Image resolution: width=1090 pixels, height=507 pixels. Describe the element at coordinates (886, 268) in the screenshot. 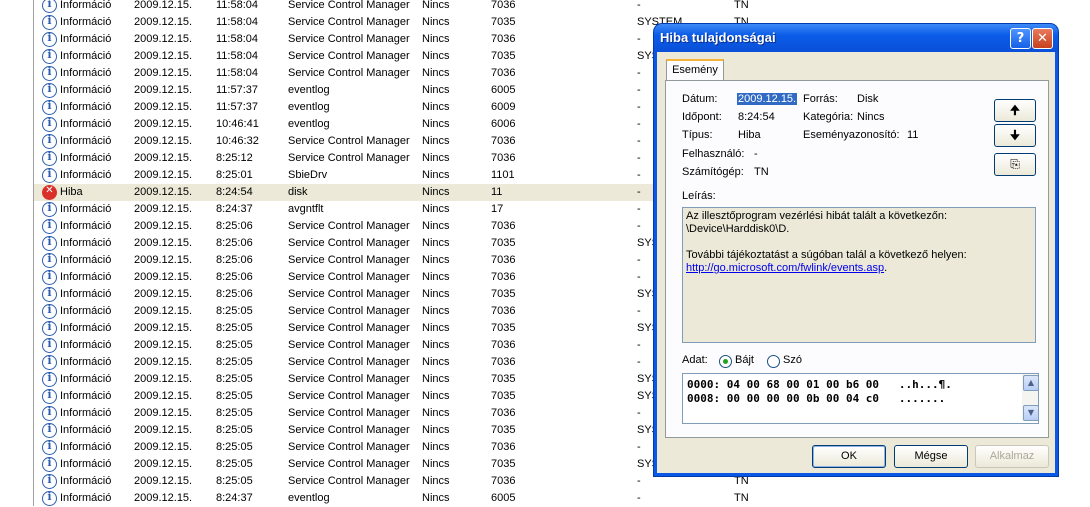

I see `description-link-suffix: .` at that location.